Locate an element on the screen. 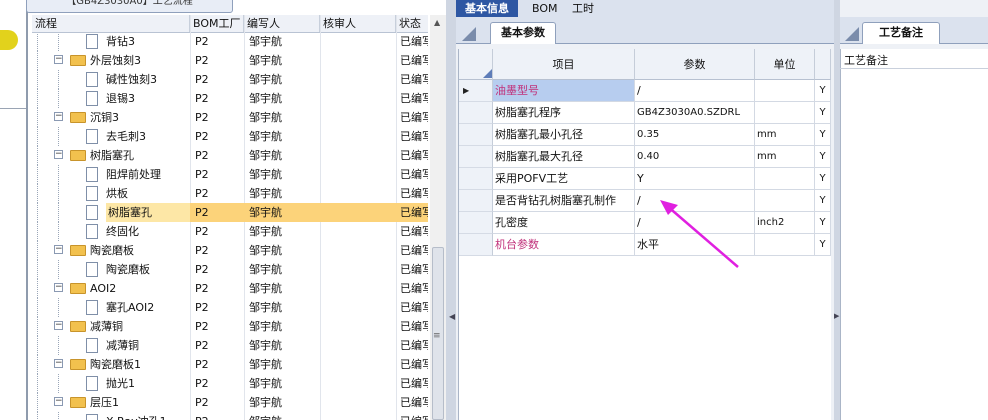 This screenshot has height=420, width=988. grid-row: 采用POFV工艺 Y Y is located at coordinates (645, 179).